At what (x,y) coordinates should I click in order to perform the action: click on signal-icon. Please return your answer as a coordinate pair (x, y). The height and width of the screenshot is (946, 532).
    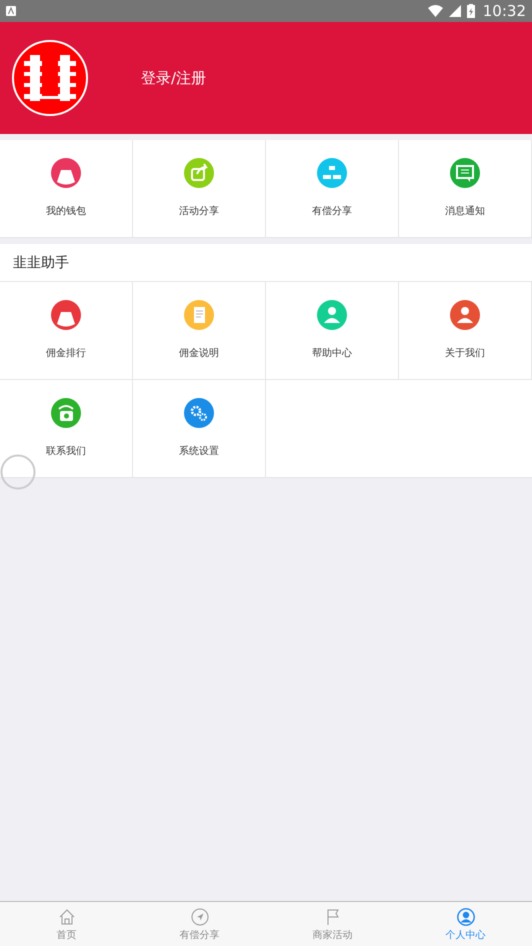
    Looking at the image, I should click on (454, 11).